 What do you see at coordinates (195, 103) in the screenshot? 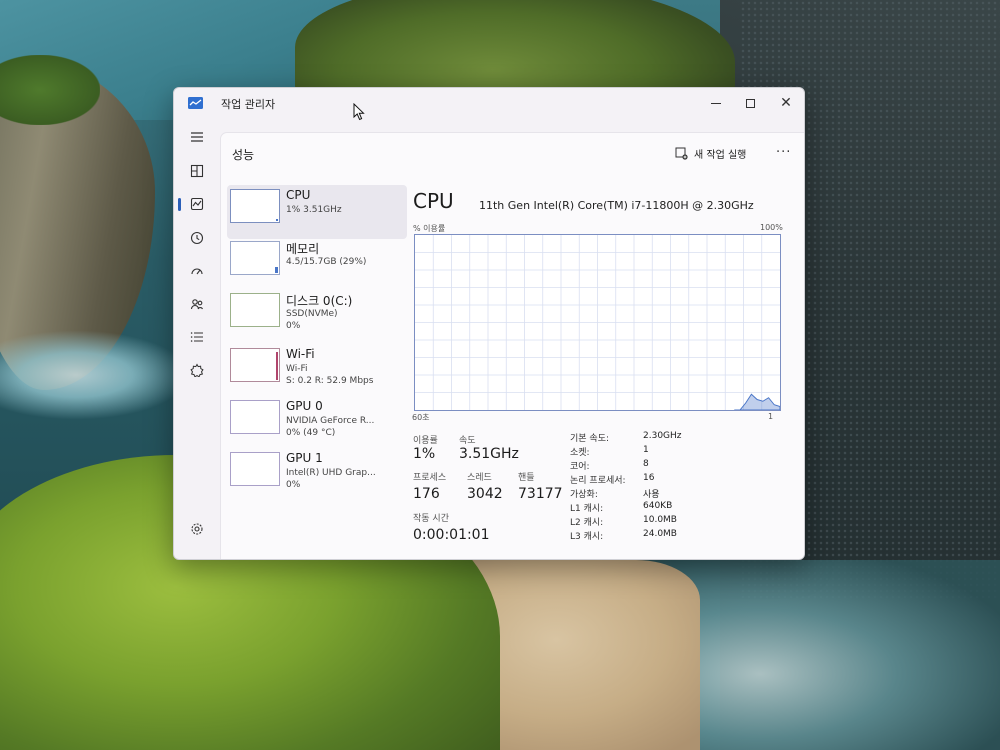
I see `task-manager-app-icon` at bounding box center [195, 103].